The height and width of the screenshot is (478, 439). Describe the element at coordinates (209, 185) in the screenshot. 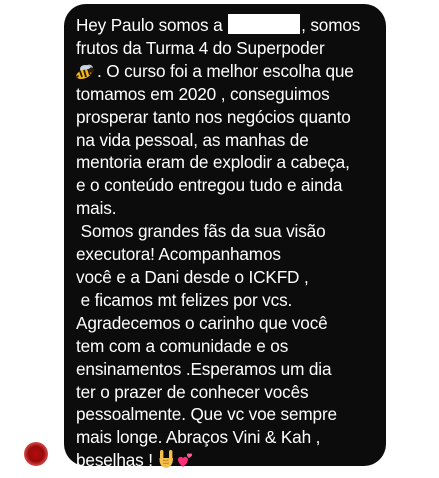

I see `message-line: e o conteúdo entregou tudo e ainda` at that location.